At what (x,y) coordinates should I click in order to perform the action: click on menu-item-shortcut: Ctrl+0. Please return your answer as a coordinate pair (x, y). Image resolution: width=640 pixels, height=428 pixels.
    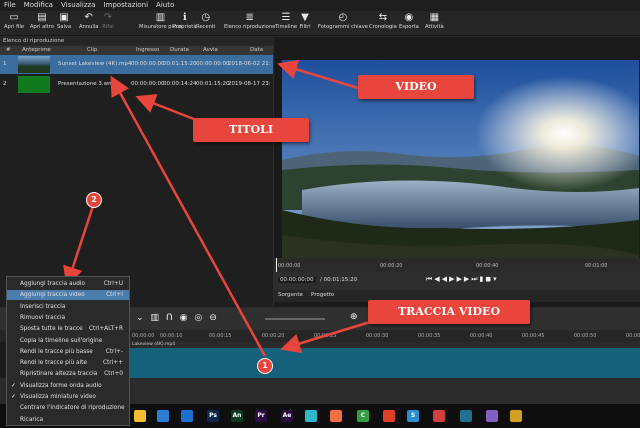
    Looking at the image, I should click on (113, 374).